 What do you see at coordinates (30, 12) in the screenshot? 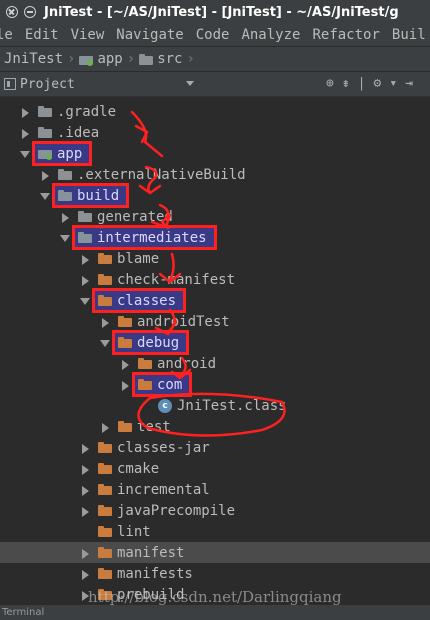
I see `minimize-window-icon` at bounding box center [30, 12].